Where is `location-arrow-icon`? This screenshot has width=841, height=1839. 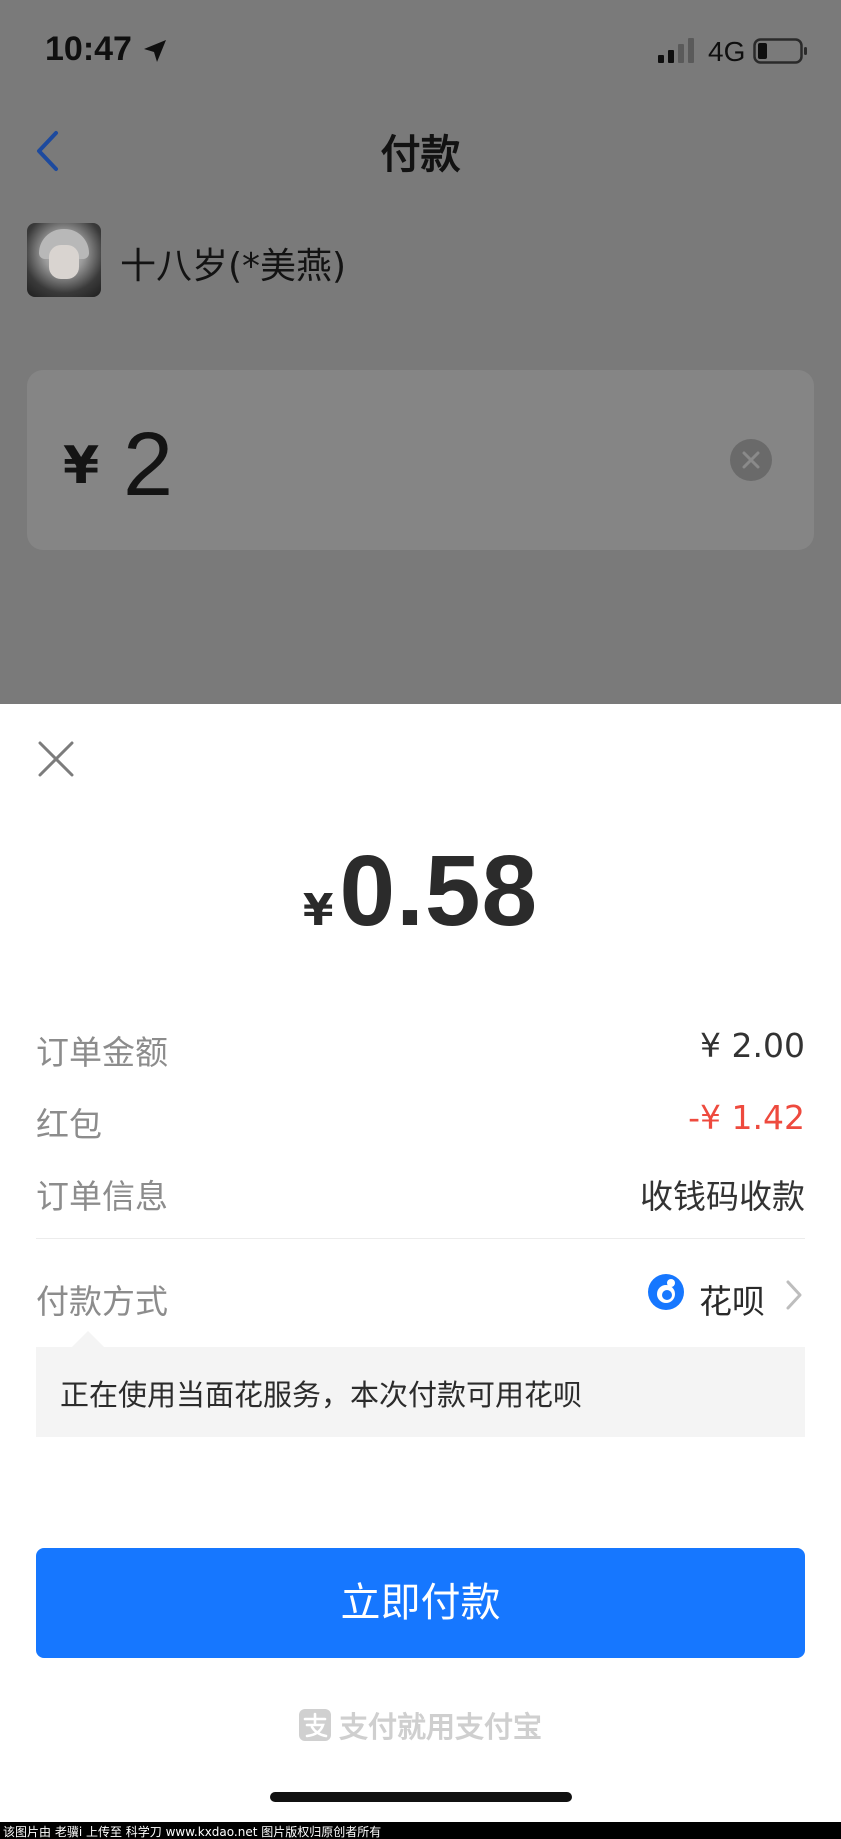
location-arrow-icon is located at coordinates (155, 51).